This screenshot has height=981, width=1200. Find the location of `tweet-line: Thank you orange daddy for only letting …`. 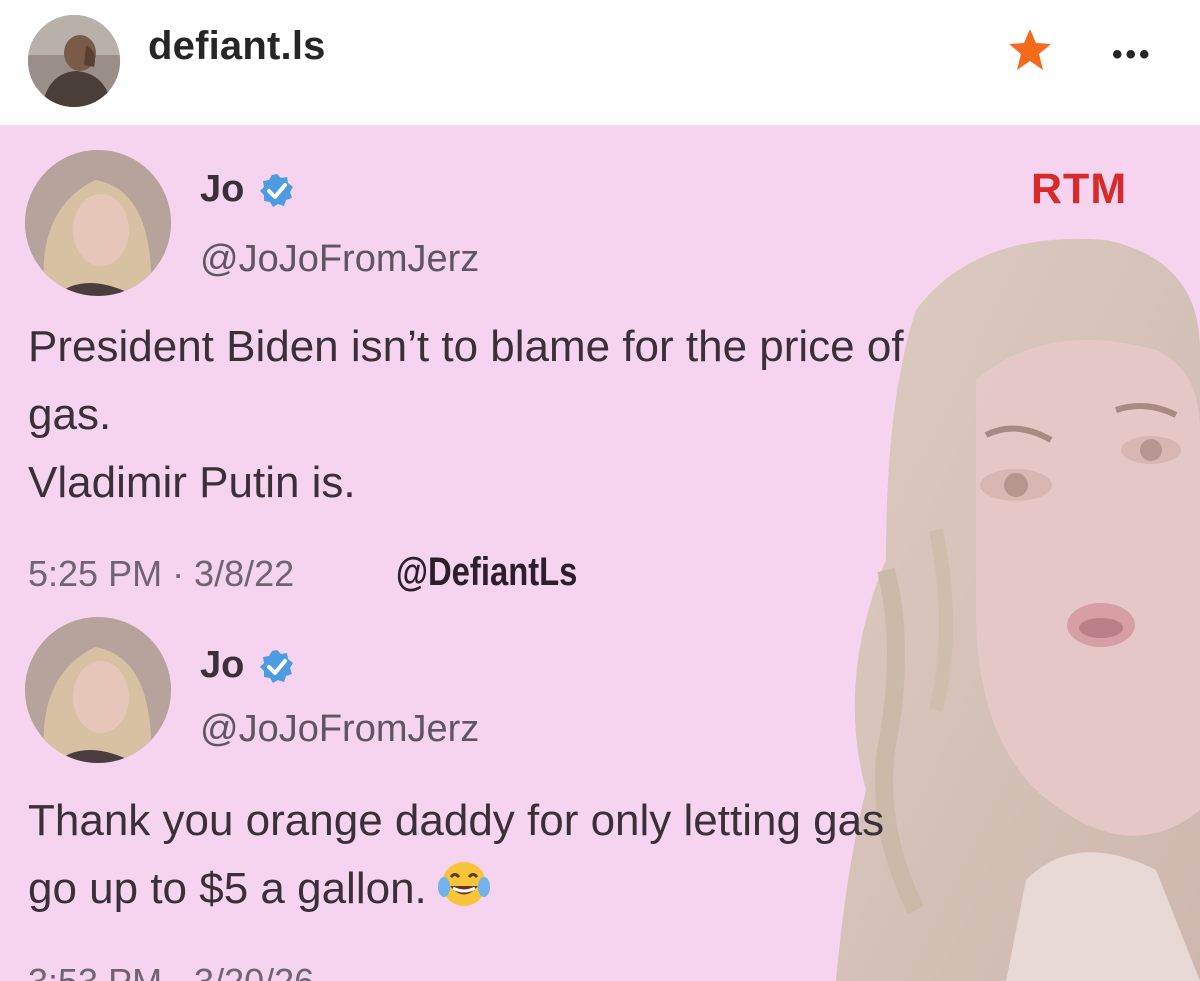

tweet-line: Thank you orange daddy for only letting … is located at coordinates (456, 820).